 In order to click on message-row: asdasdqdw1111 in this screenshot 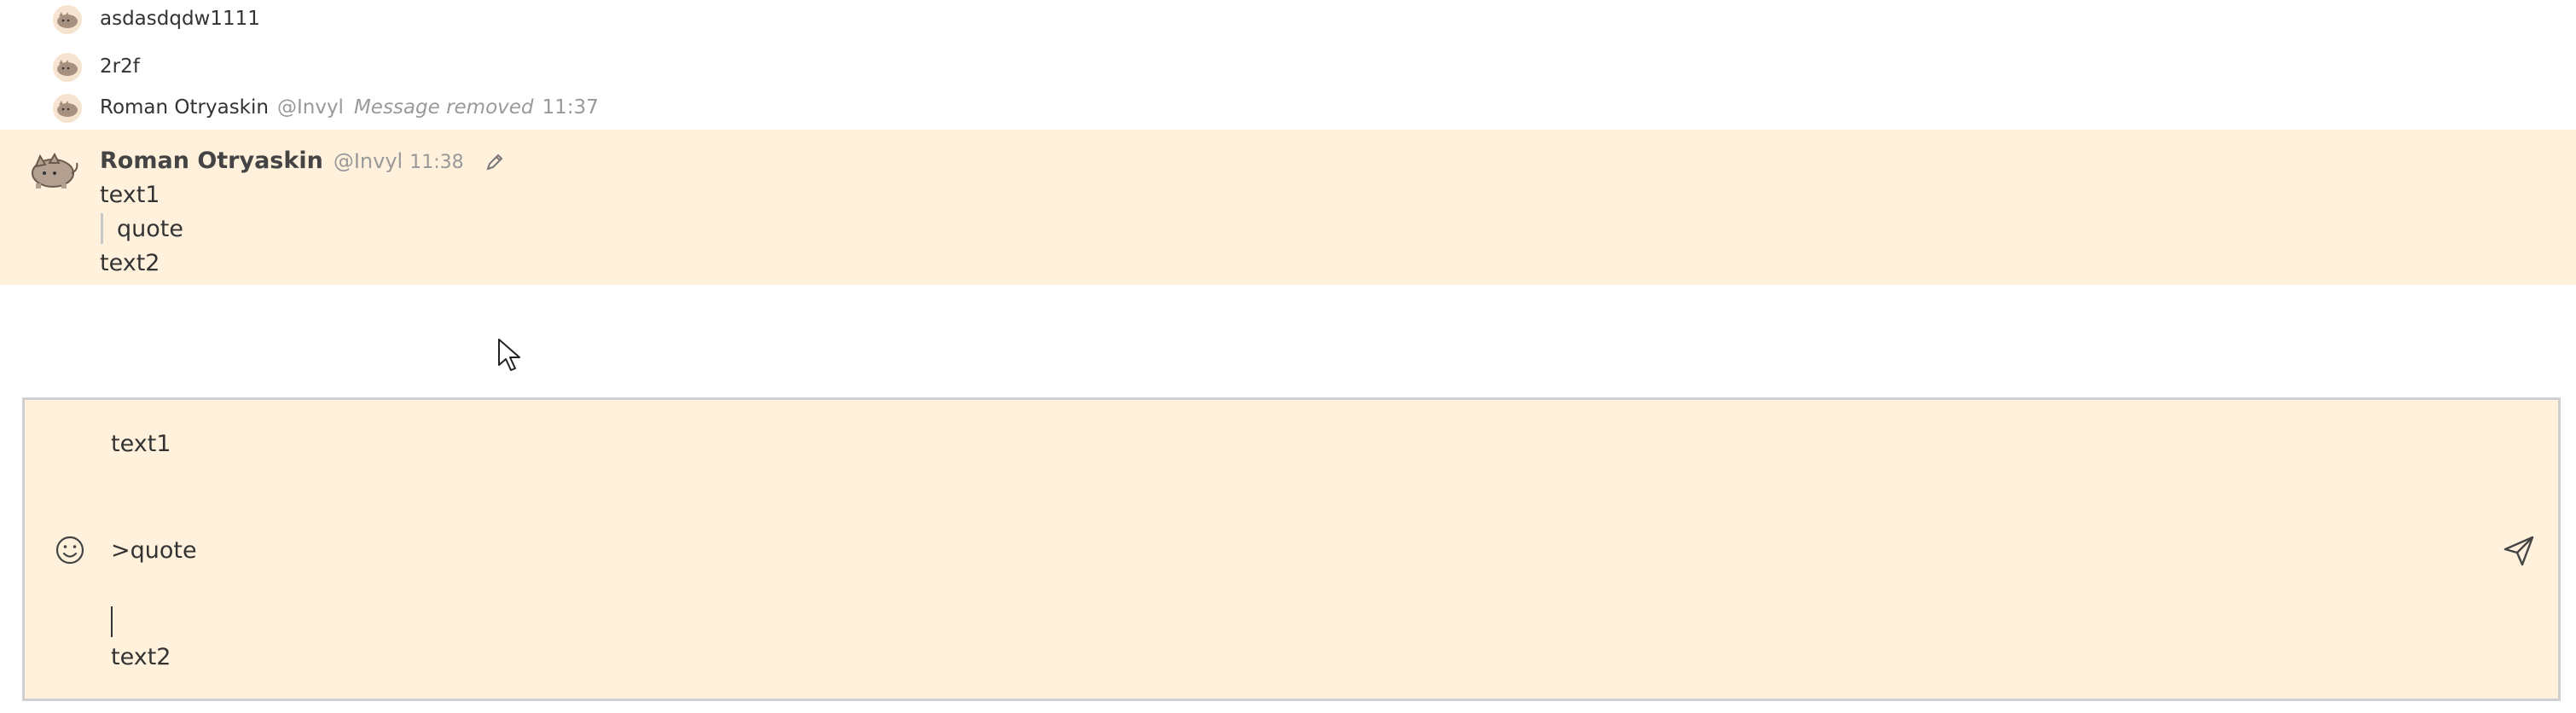, I will do `click(1288, 19)`.